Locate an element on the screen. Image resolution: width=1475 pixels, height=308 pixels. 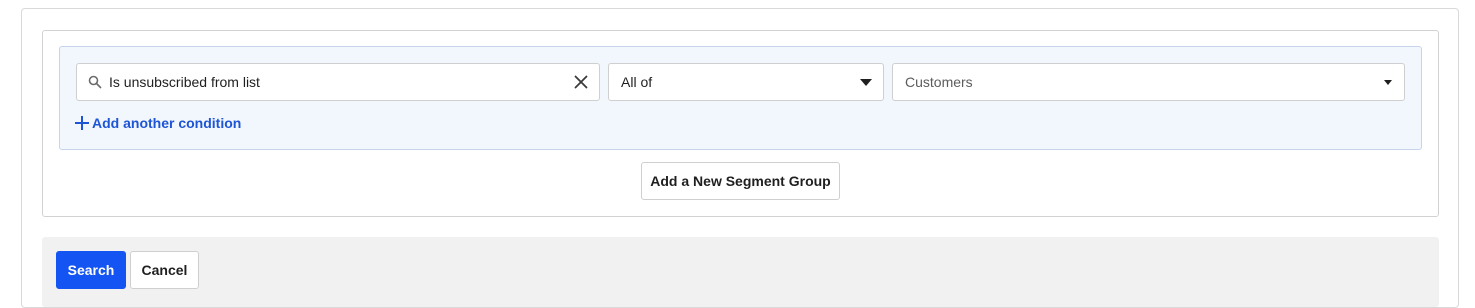
close-icon is located at coordinates (581, 82).